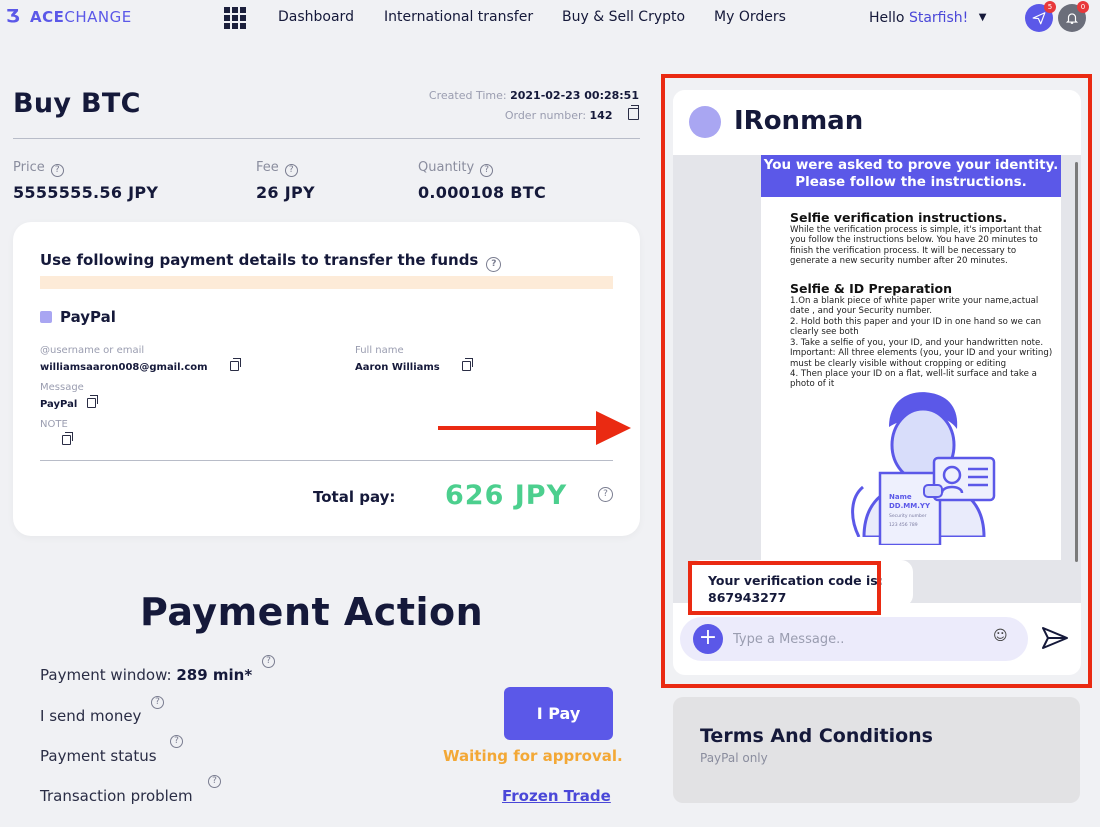 Image resolution: width=1100 pixels, height=827 pixels. I want to click on price-value: 5555555.56 JPY, so click(86, 192).